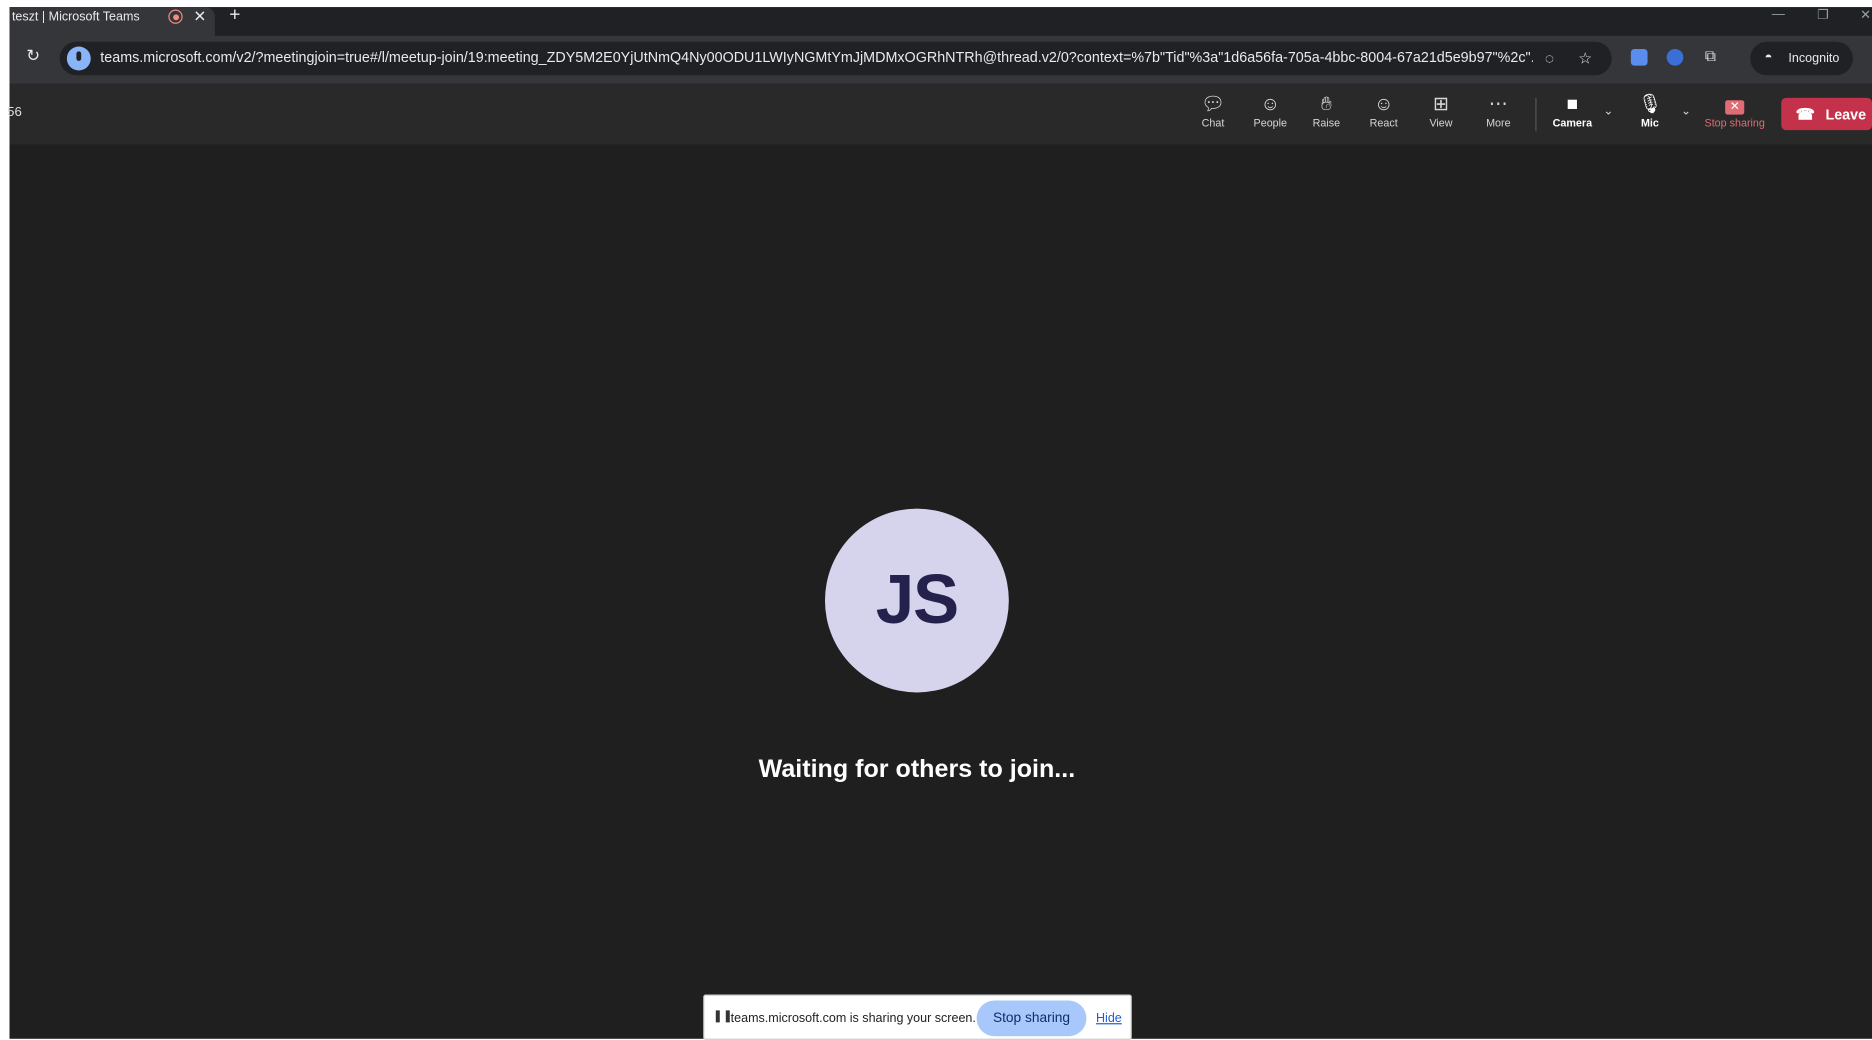 The image size is (1872, 1040). What do you see at coordinates (1650, 115) in the screenshot?
I see `mic-button: 🎙︎ Mic` at bounding box center [1650, 115].